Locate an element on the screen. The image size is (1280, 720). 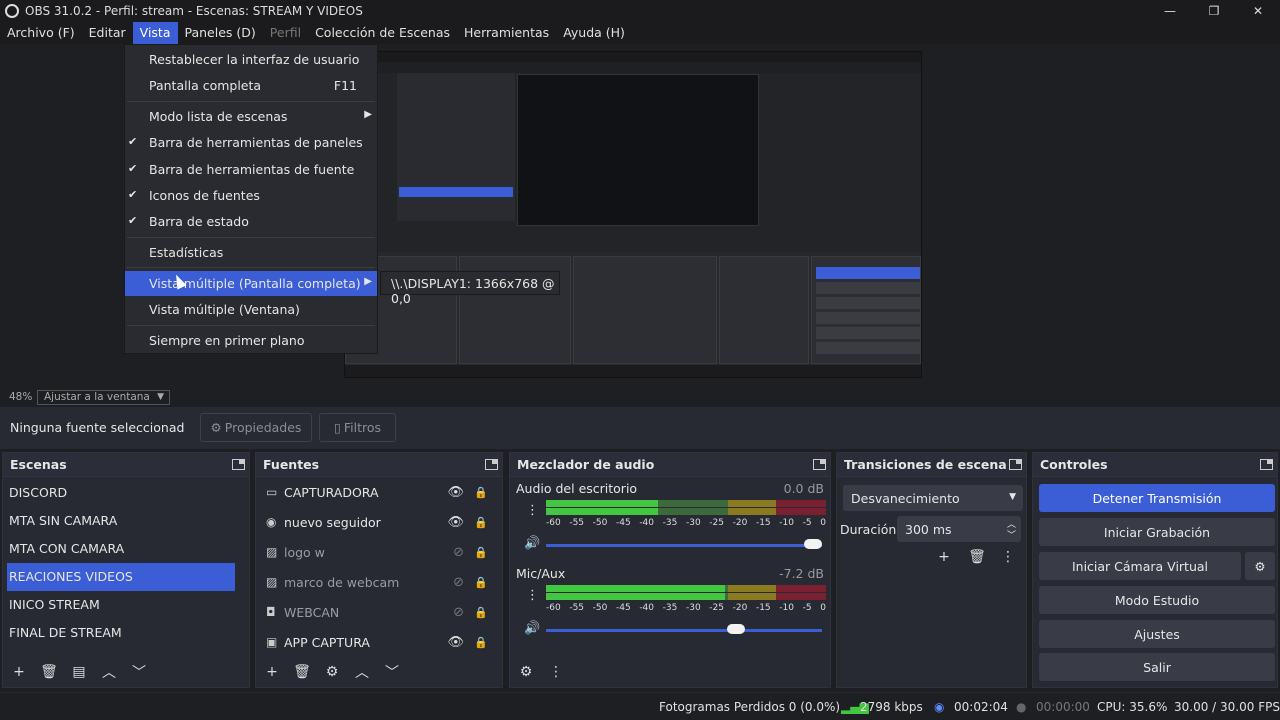
no-source-label: Ninguna fuente seleccionad is located at coordinates (97, 427).